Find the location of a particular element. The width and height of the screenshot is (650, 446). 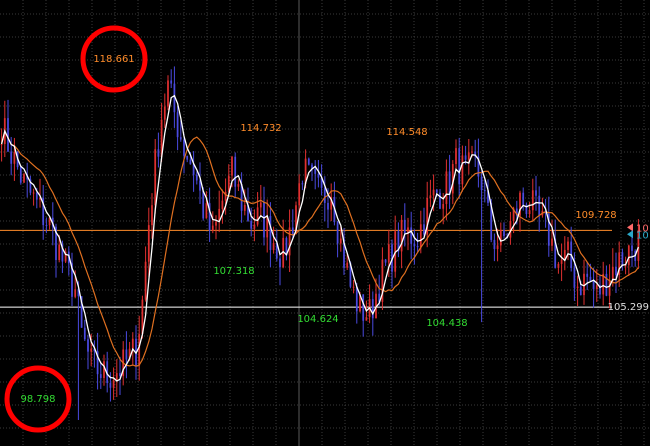

axis-price-label: 105.299 is located at coordinates (628, 307).